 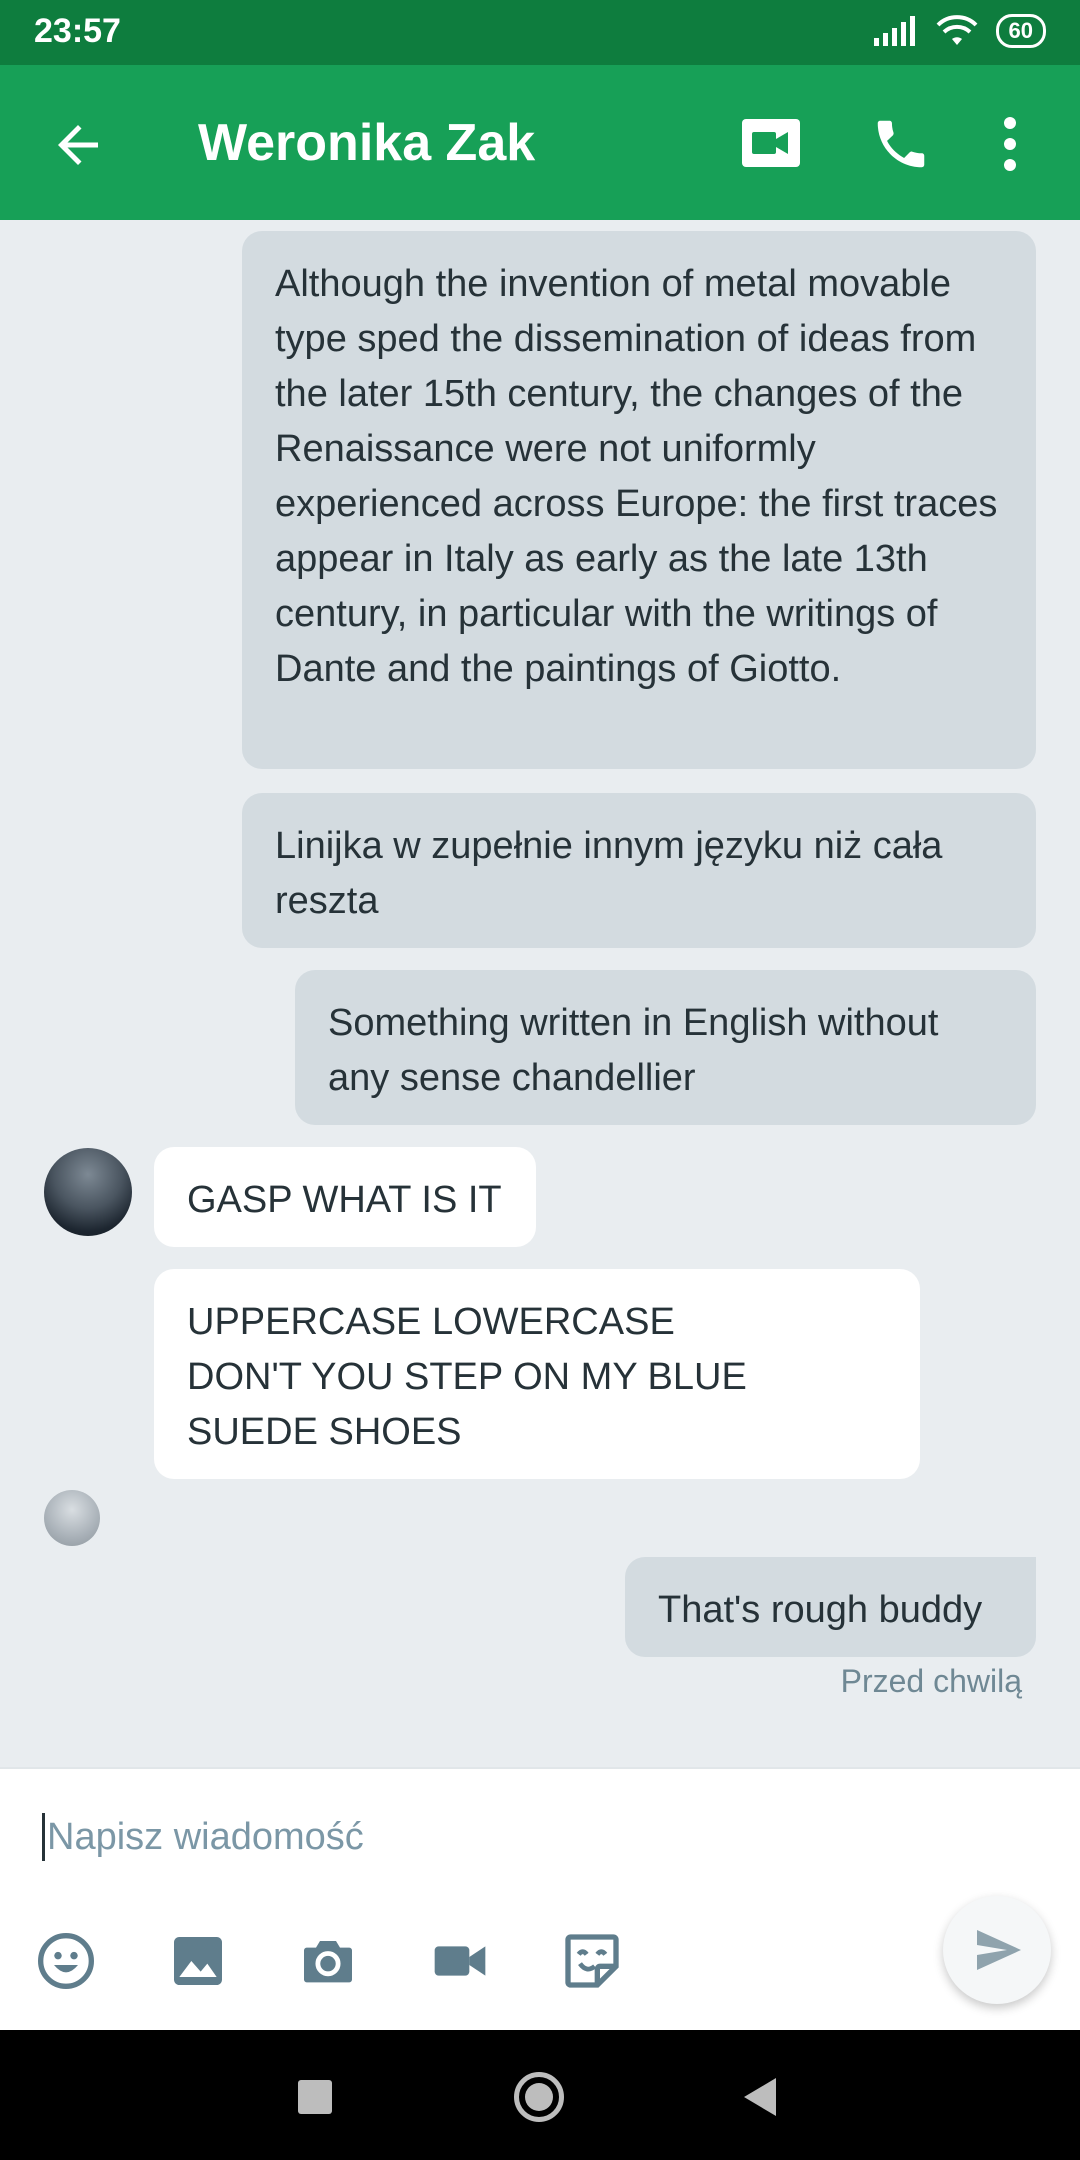 What do you see at coordinates (66, 1961) in the screenshot?
I see `emoji-icon` at bounding box center [66, 1961].